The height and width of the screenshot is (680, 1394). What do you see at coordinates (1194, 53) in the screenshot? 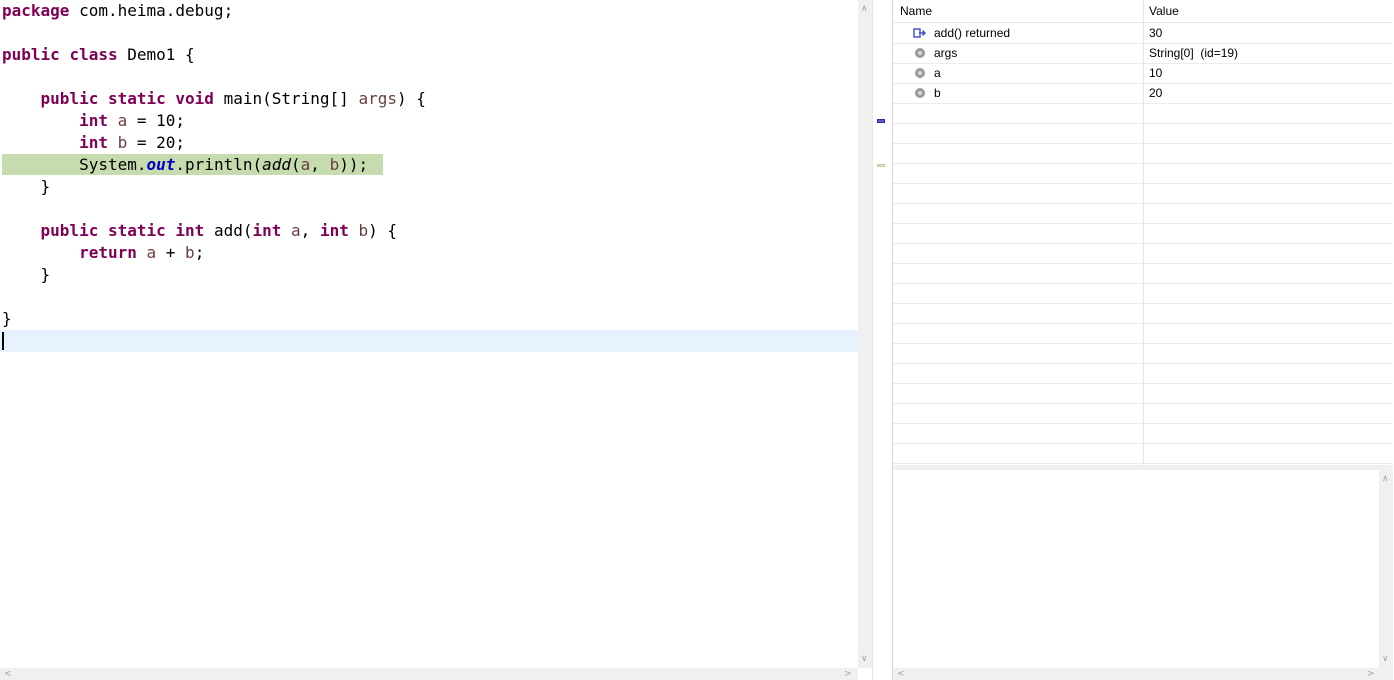
I see `variable-value: String[0] (id=19)` at bounding box center [1194, 53].